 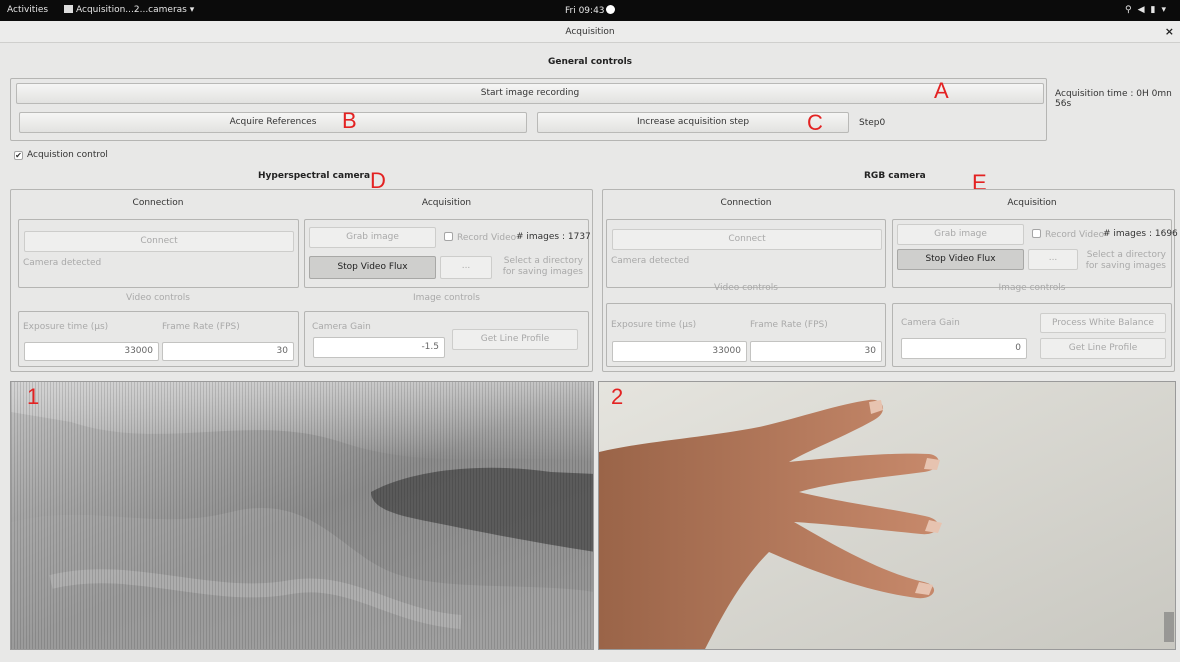 What do you see at coordinates (530, 93) in the screenshot?
I see `start-recording-button: Start image recording` at bounding box center [530, 93].